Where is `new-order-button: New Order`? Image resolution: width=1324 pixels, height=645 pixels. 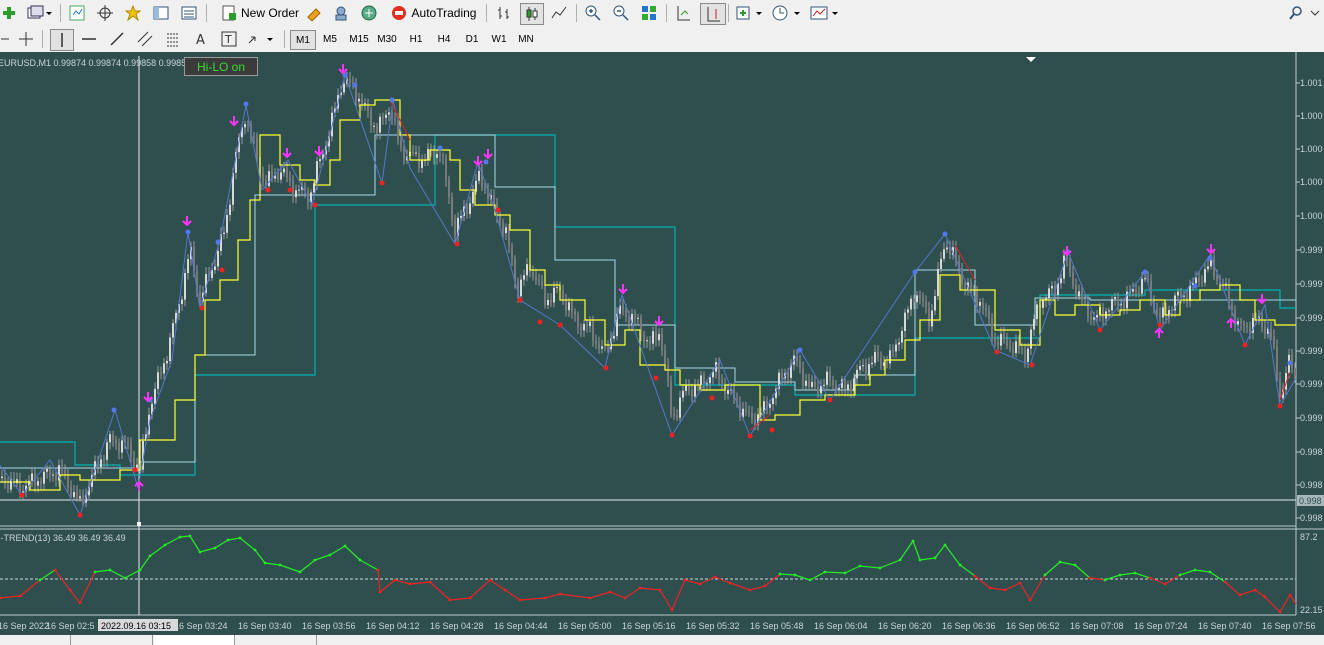 new-order-button: New Order is located at coordinates (260, 13).